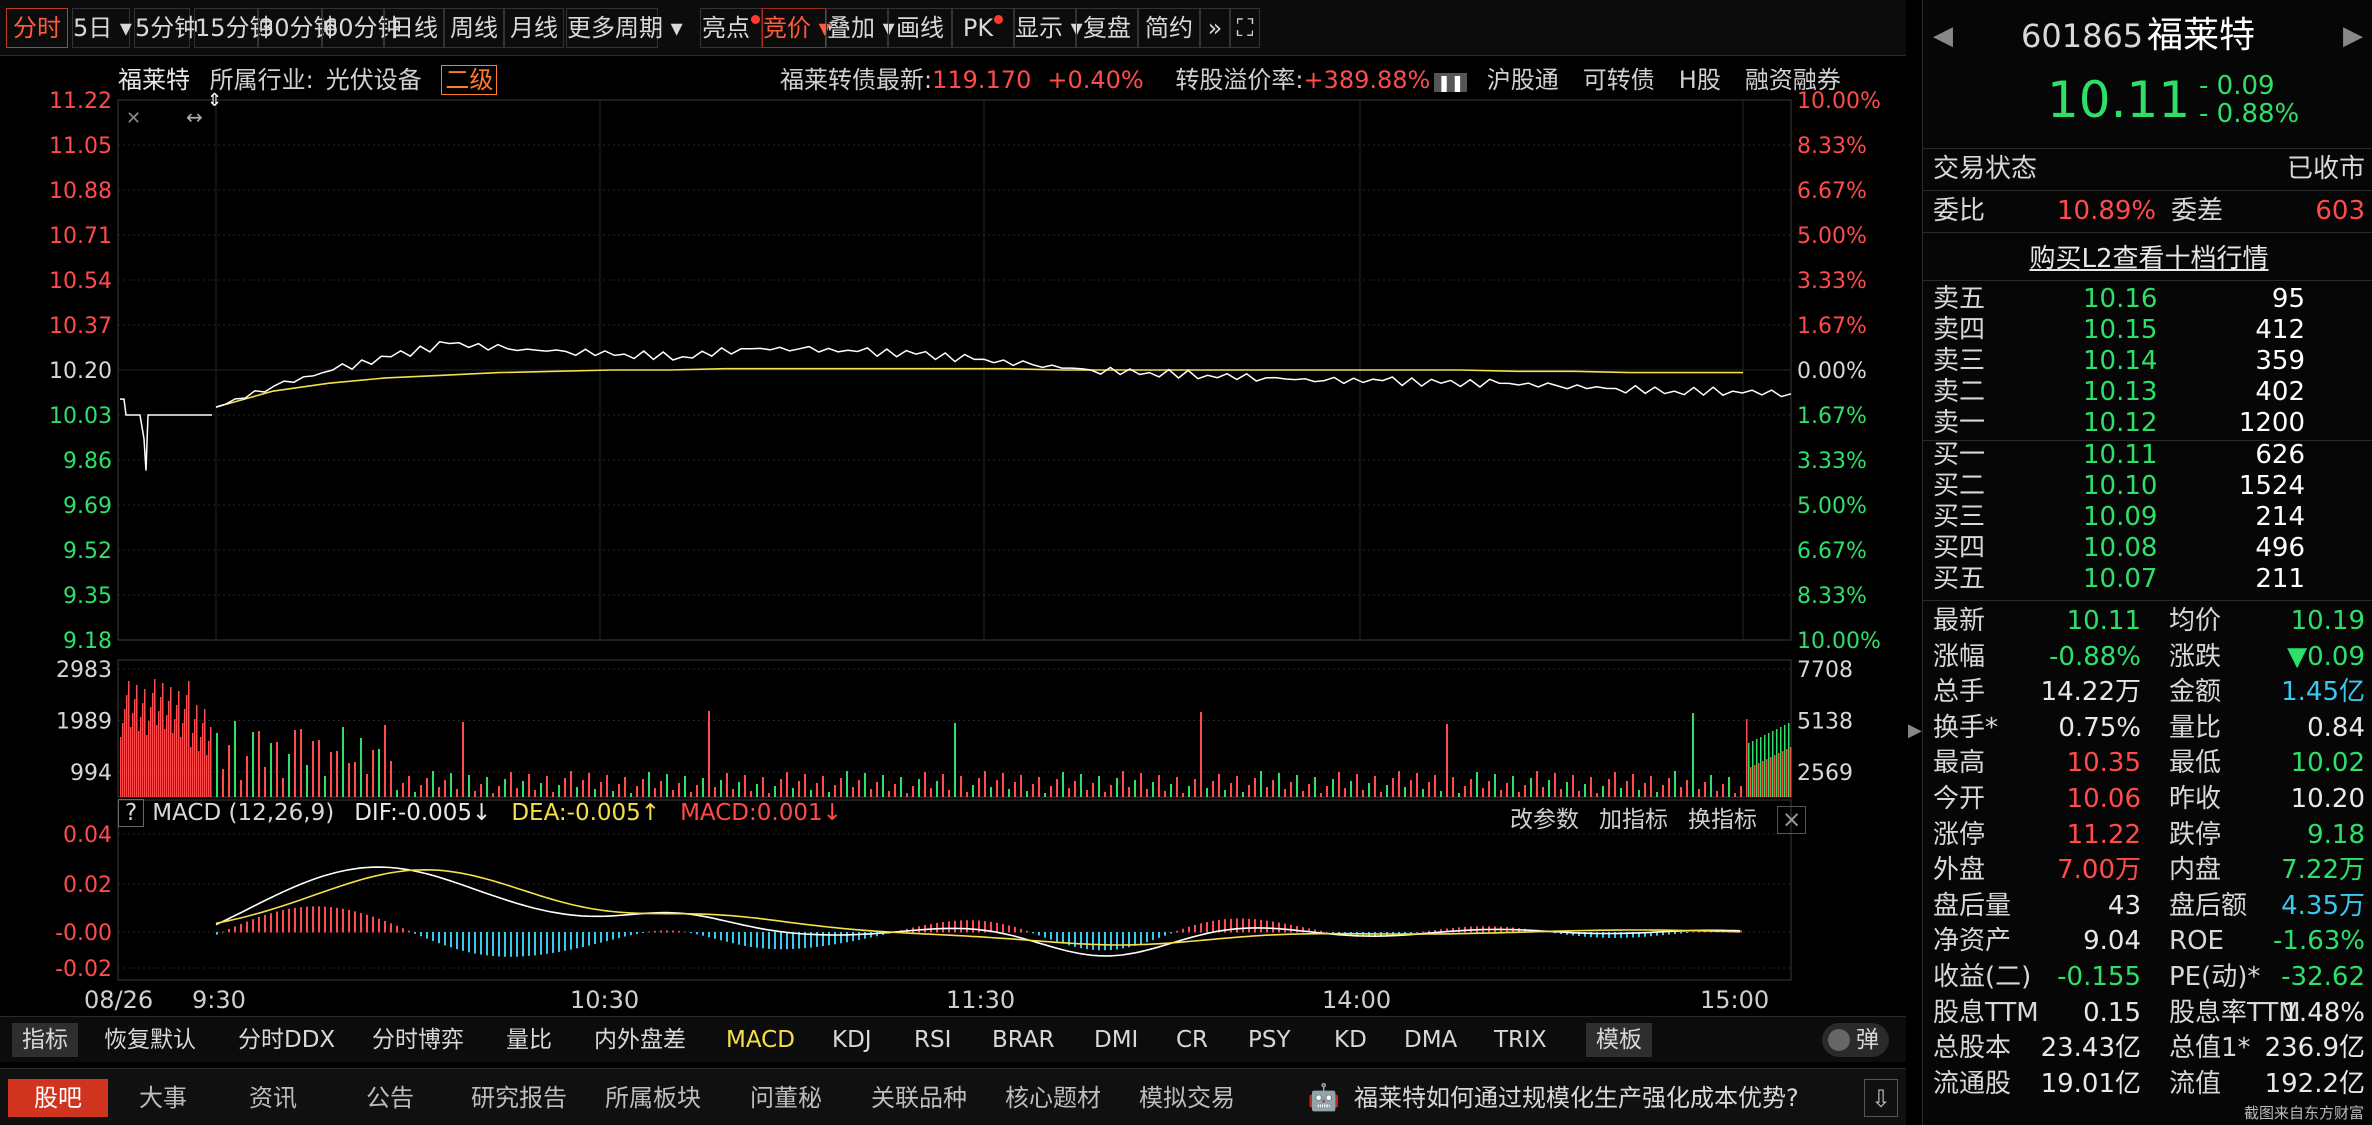 Image resolution: width=2372 pixels, height=1125 pixels. Describe the element at coordinates (286, 1040) in the screenshot. I see `tab-ddx: 分时DDX` at that location.